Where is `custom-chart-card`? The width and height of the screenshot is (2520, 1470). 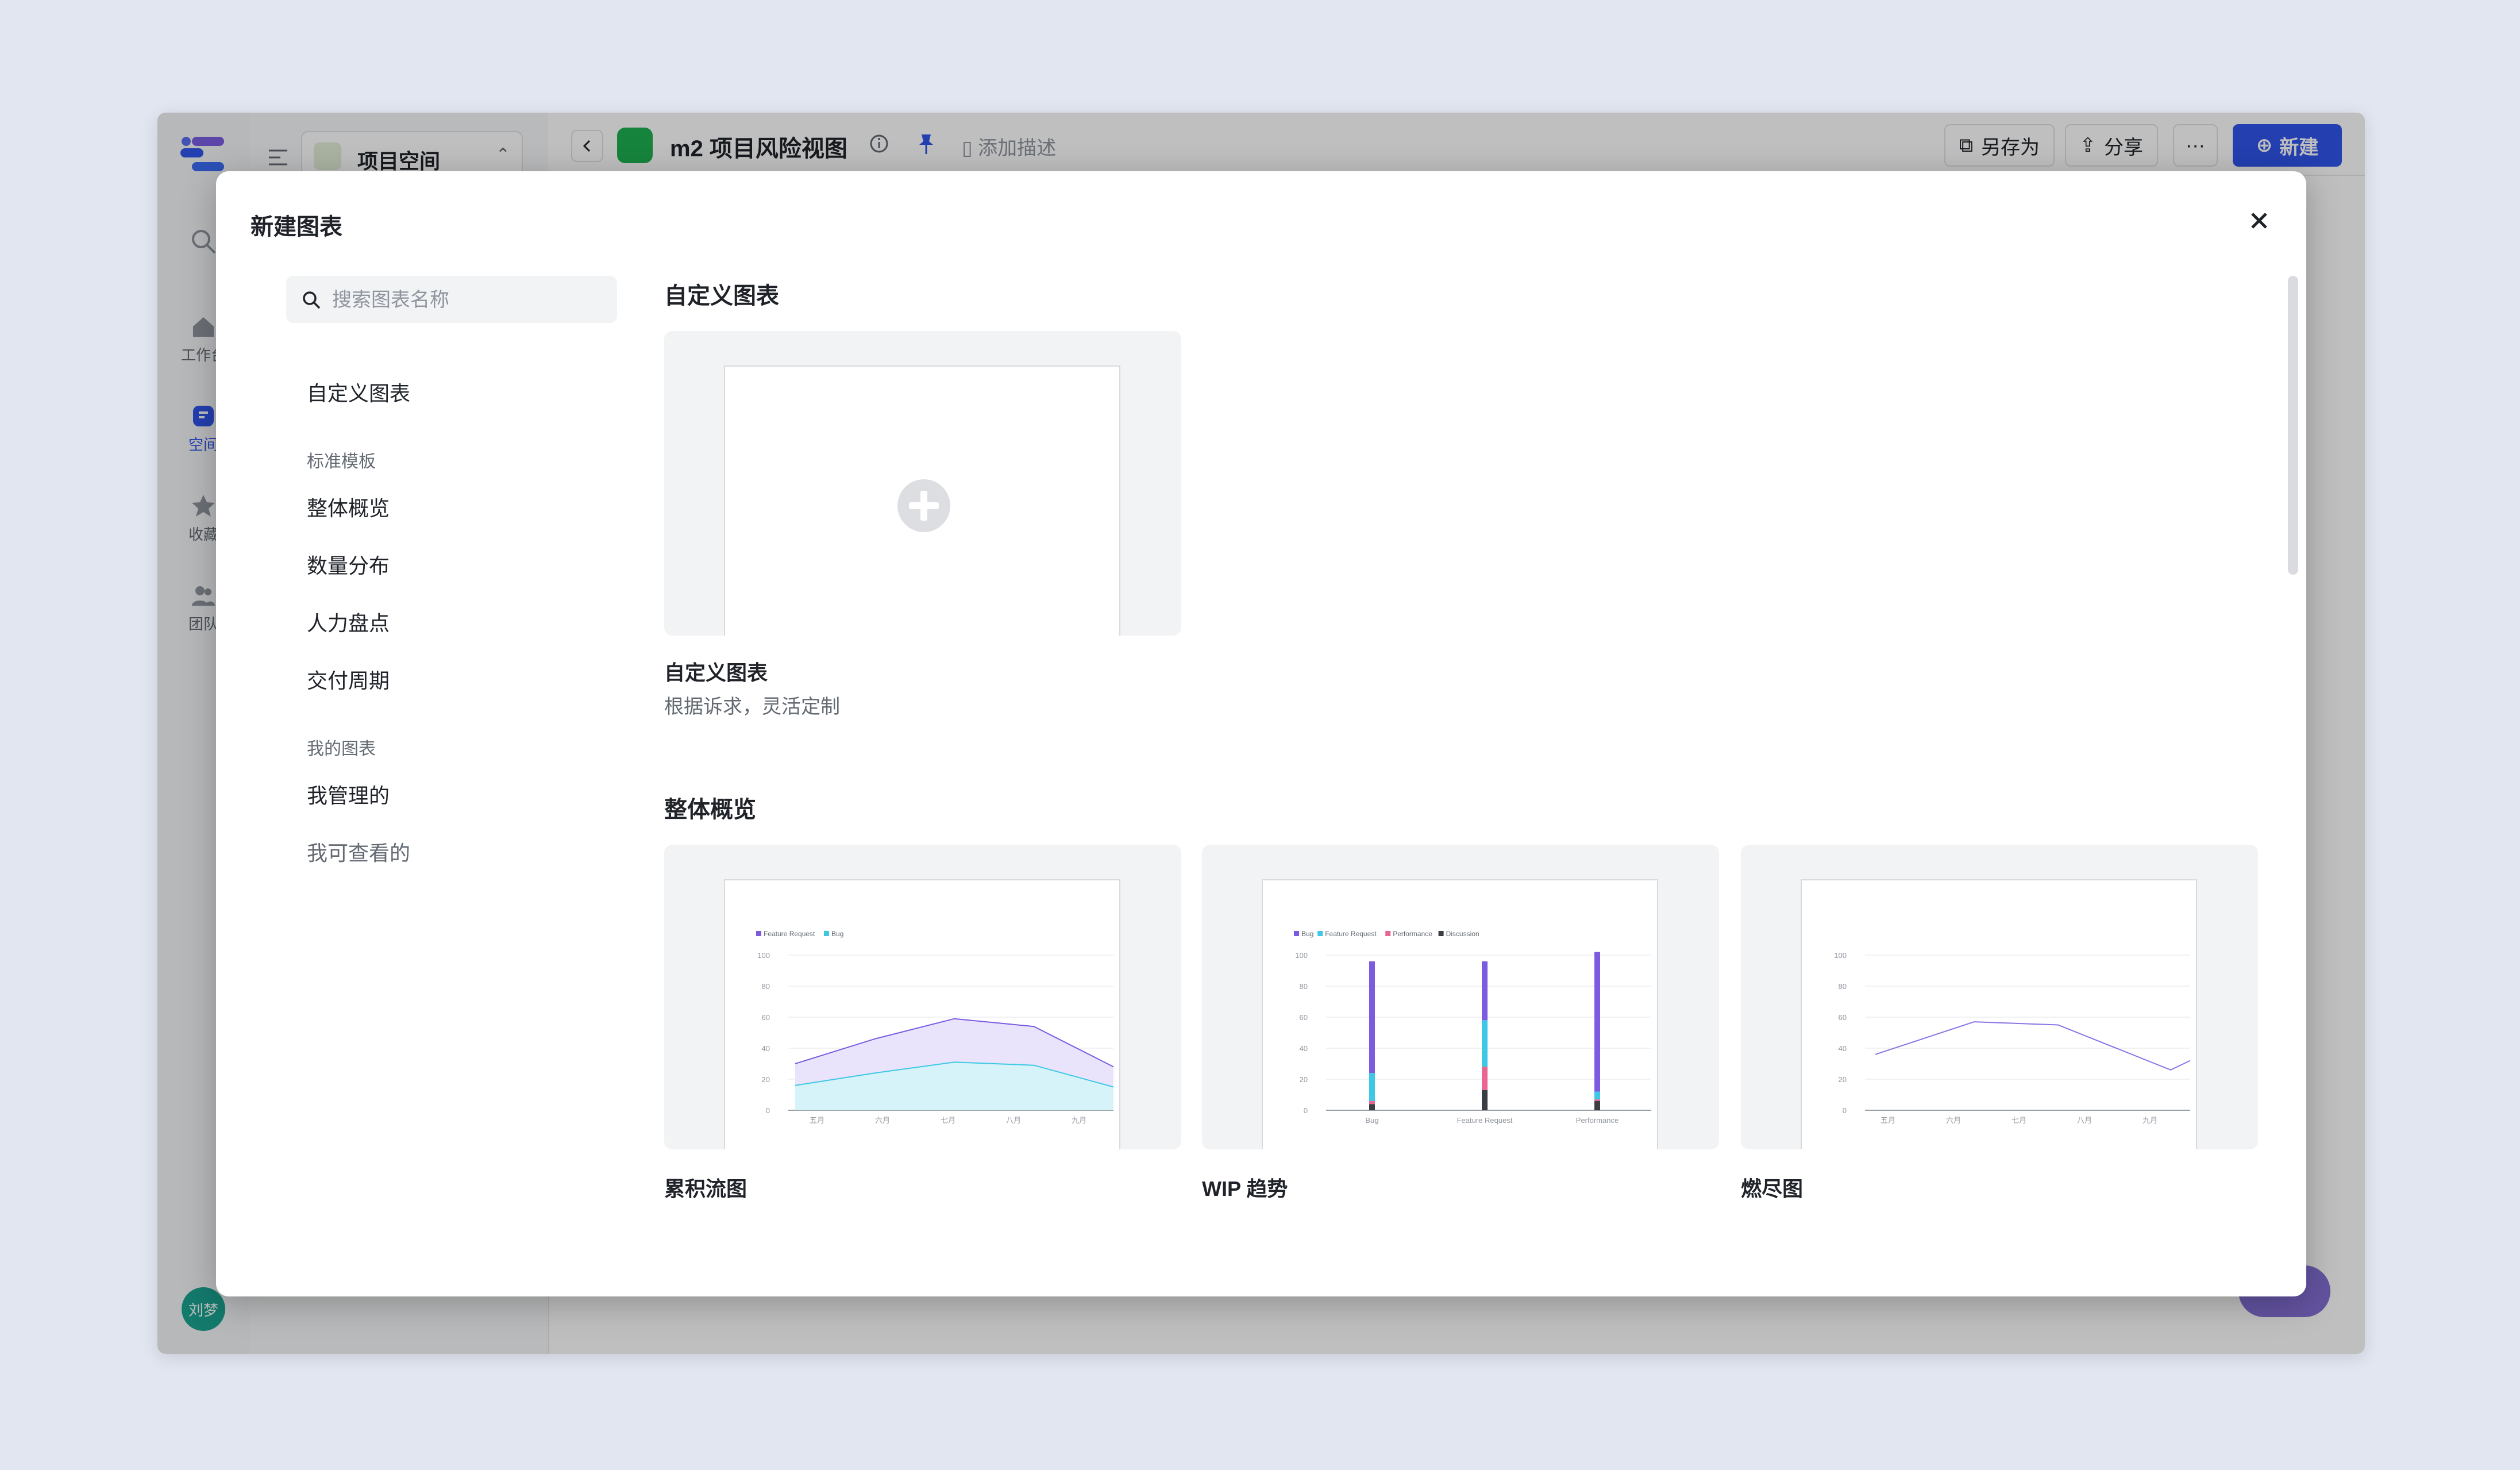 custom-chart-card is located at coordinates (923, 483).